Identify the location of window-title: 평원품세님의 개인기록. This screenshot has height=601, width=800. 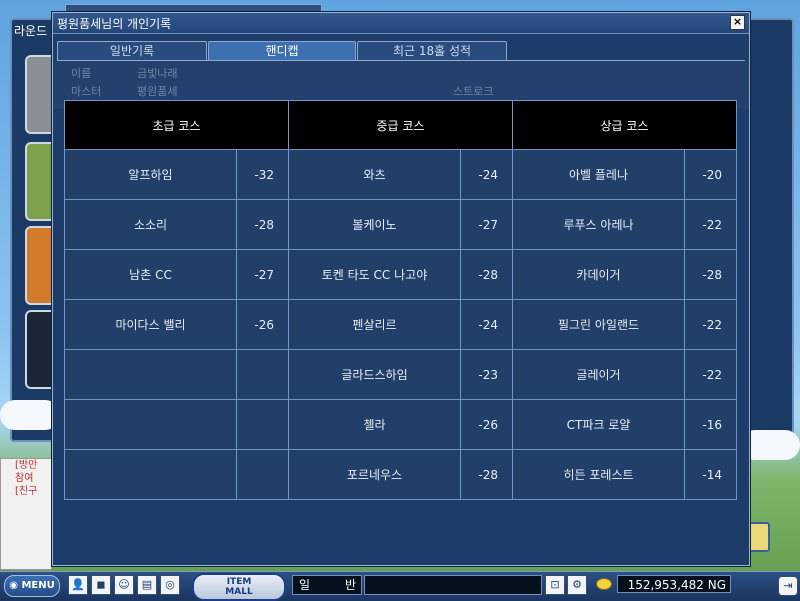
(114, 24).